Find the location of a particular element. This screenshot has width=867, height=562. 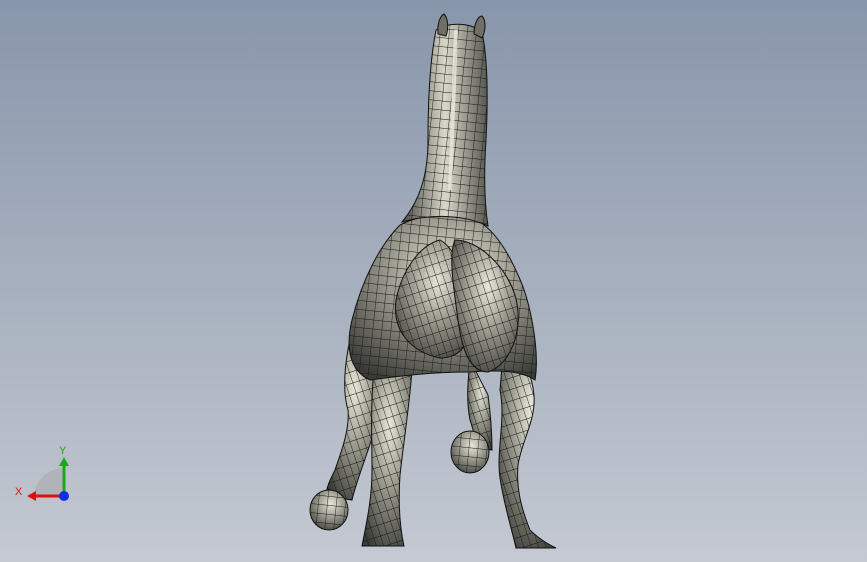

horse-body is located at coordinates (442, 298).